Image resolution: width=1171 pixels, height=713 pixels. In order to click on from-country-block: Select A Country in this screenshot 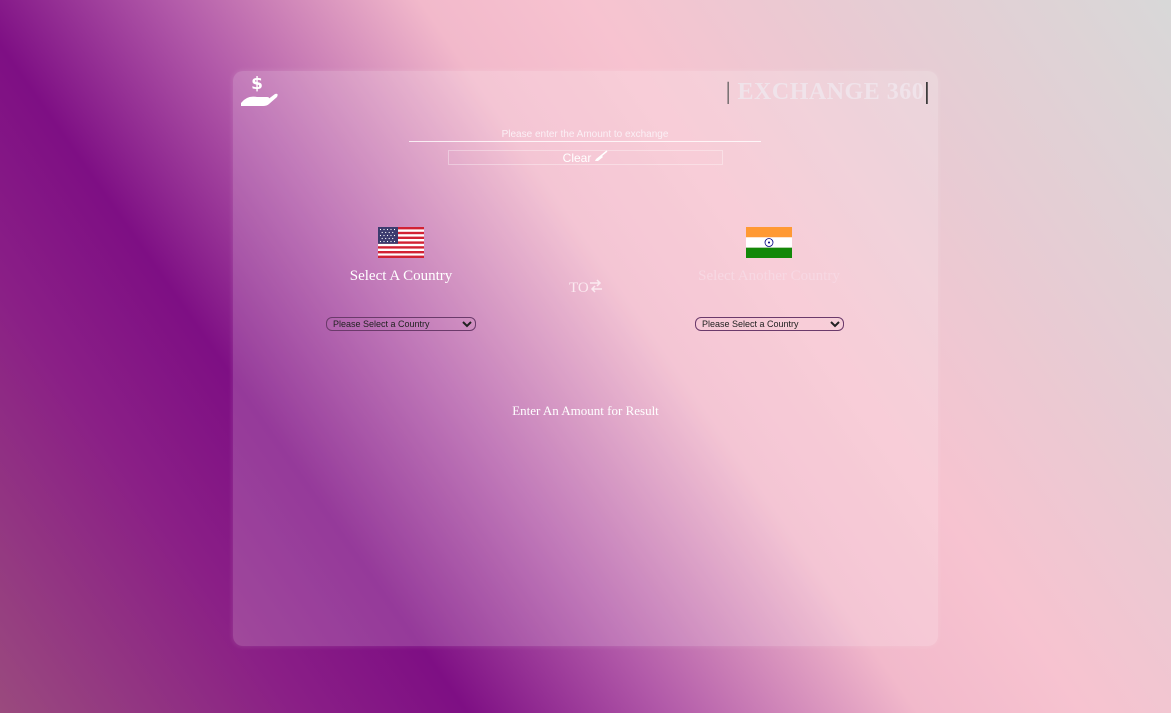, I will do `click(401, 256)`.